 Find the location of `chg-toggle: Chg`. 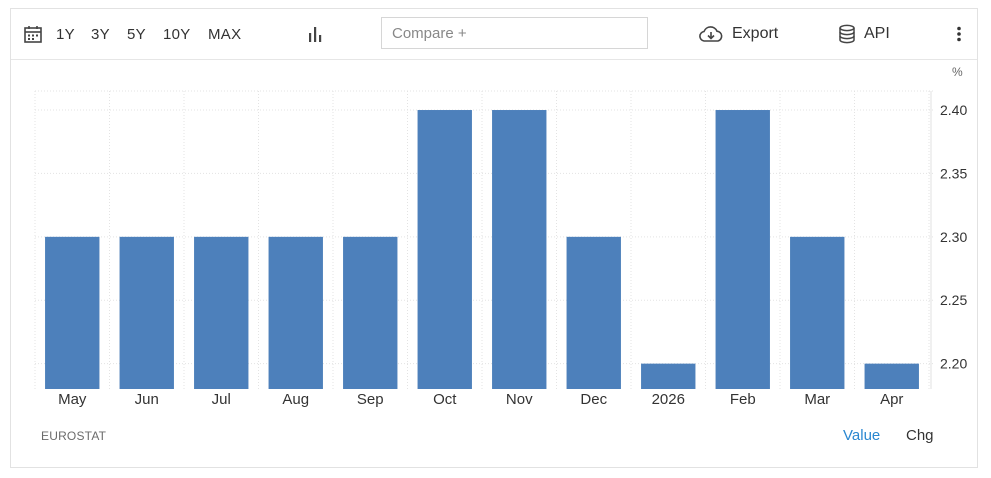

chg-toggle: Chg is located at coordinates (920, 435).